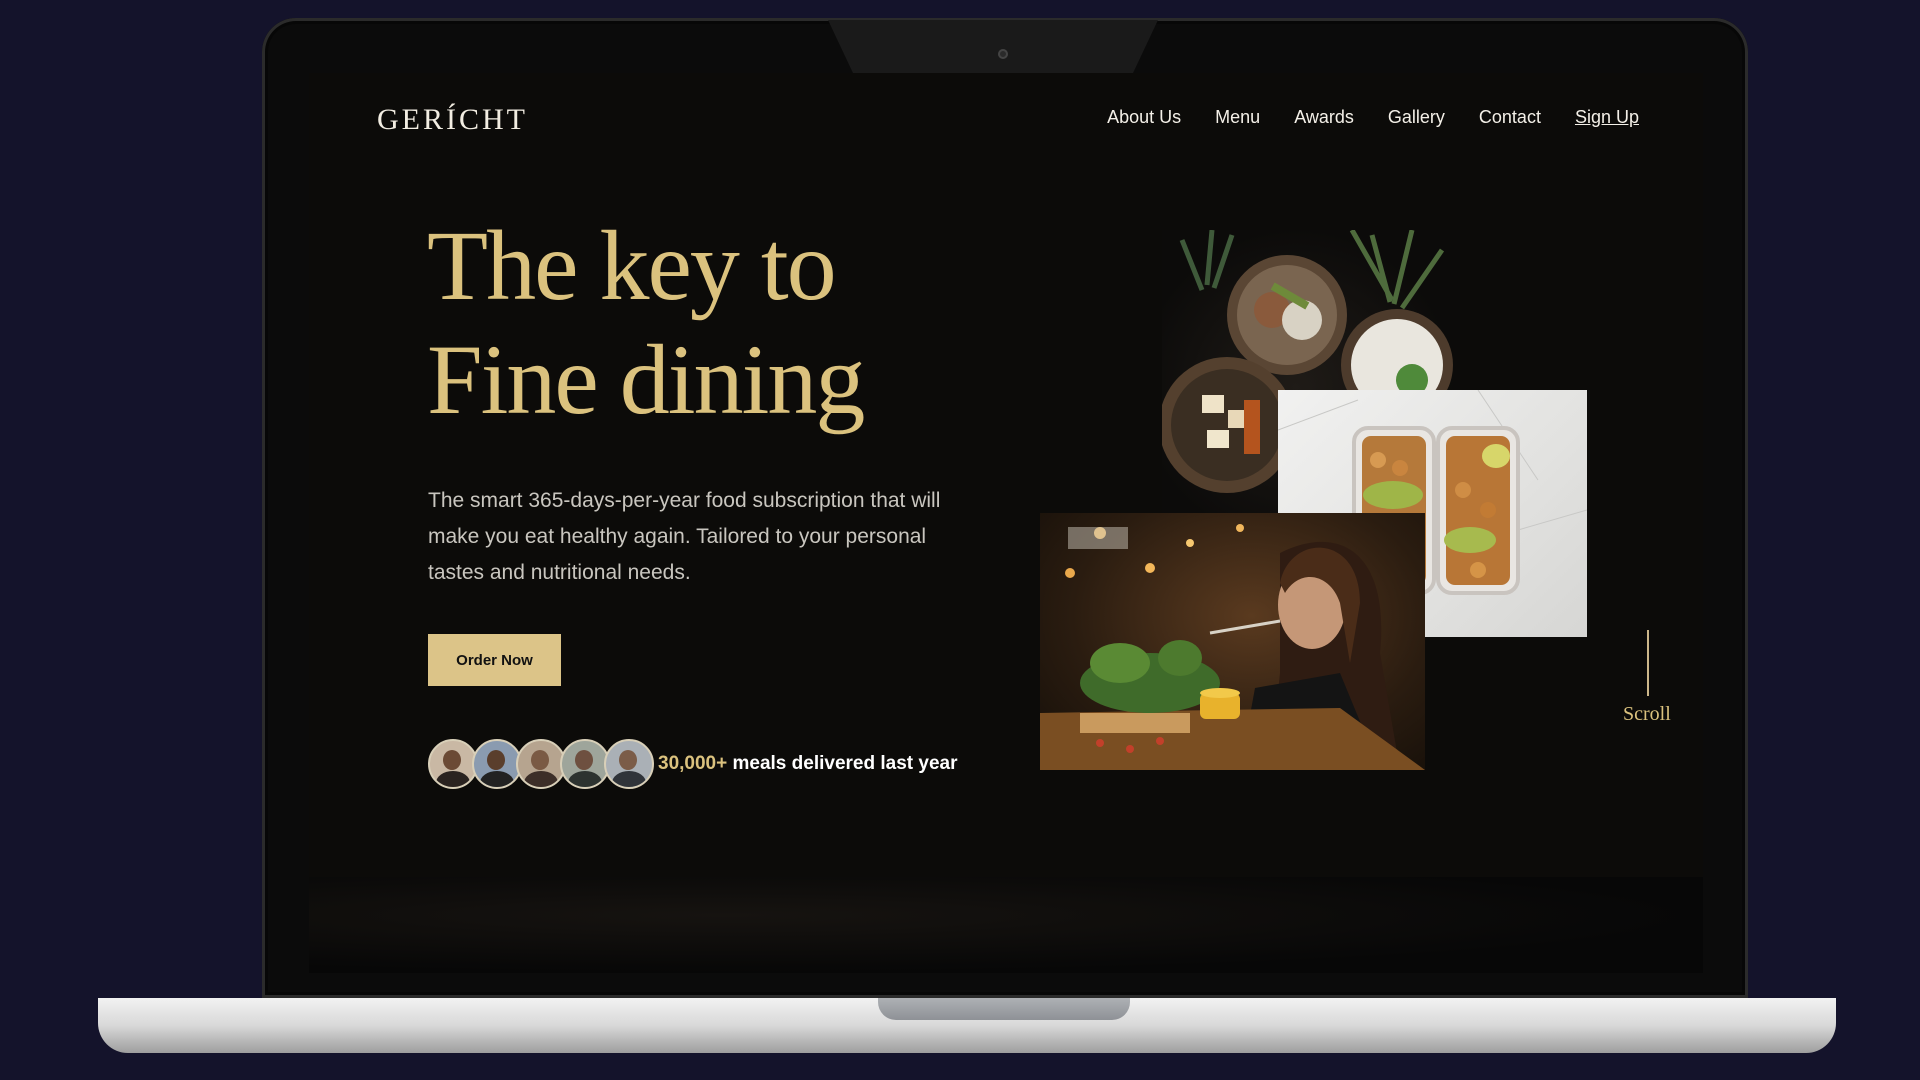 The image size is (1920, 1080). I want to click on order-now-button: Order Now, so click(494, 660).